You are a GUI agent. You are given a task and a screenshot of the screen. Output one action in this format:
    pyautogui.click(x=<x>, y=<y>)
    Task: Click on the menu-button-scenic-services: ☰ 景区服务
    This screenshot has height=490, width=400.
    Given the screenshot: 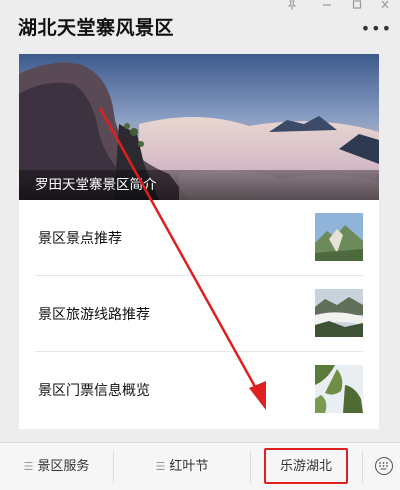 What is the action you would take?
    pyautogui.click(x=56, y=466)
    